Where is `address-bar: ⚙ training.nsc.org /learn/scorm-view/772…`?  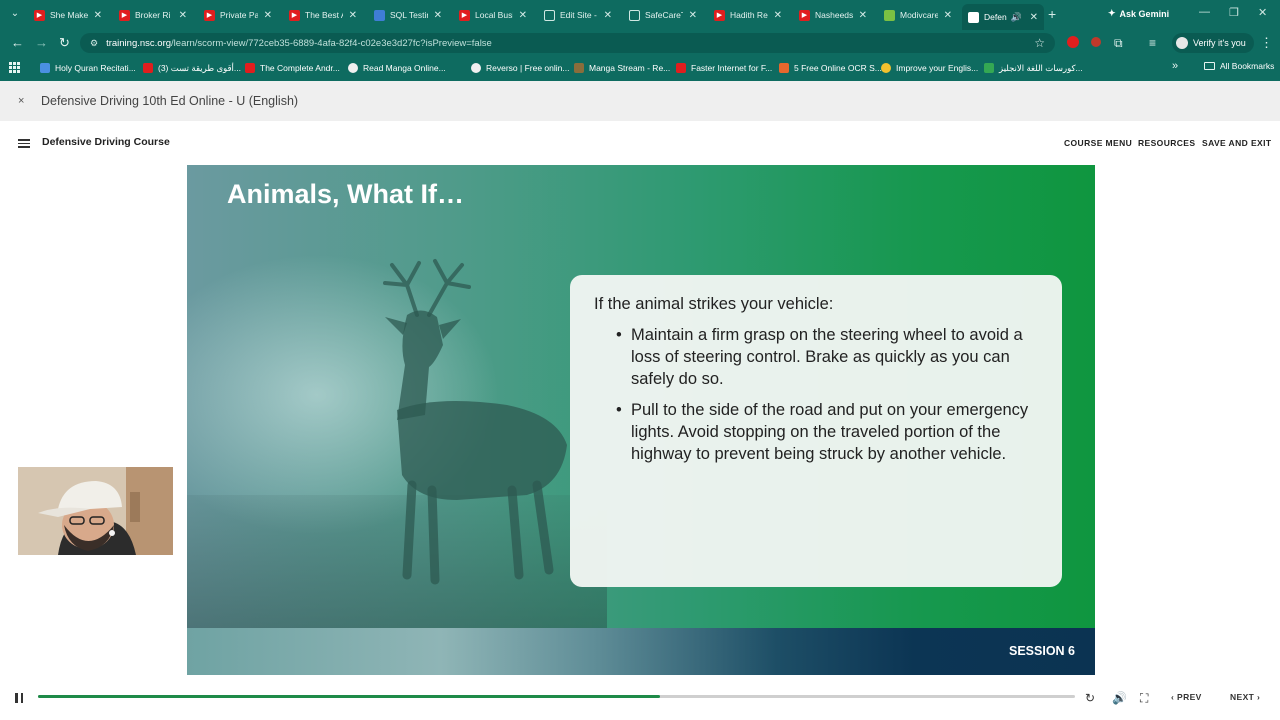 address-bar: ⚙ training.nsc.org /learn/scorm-view/772… is located at coordinates (567, 43).